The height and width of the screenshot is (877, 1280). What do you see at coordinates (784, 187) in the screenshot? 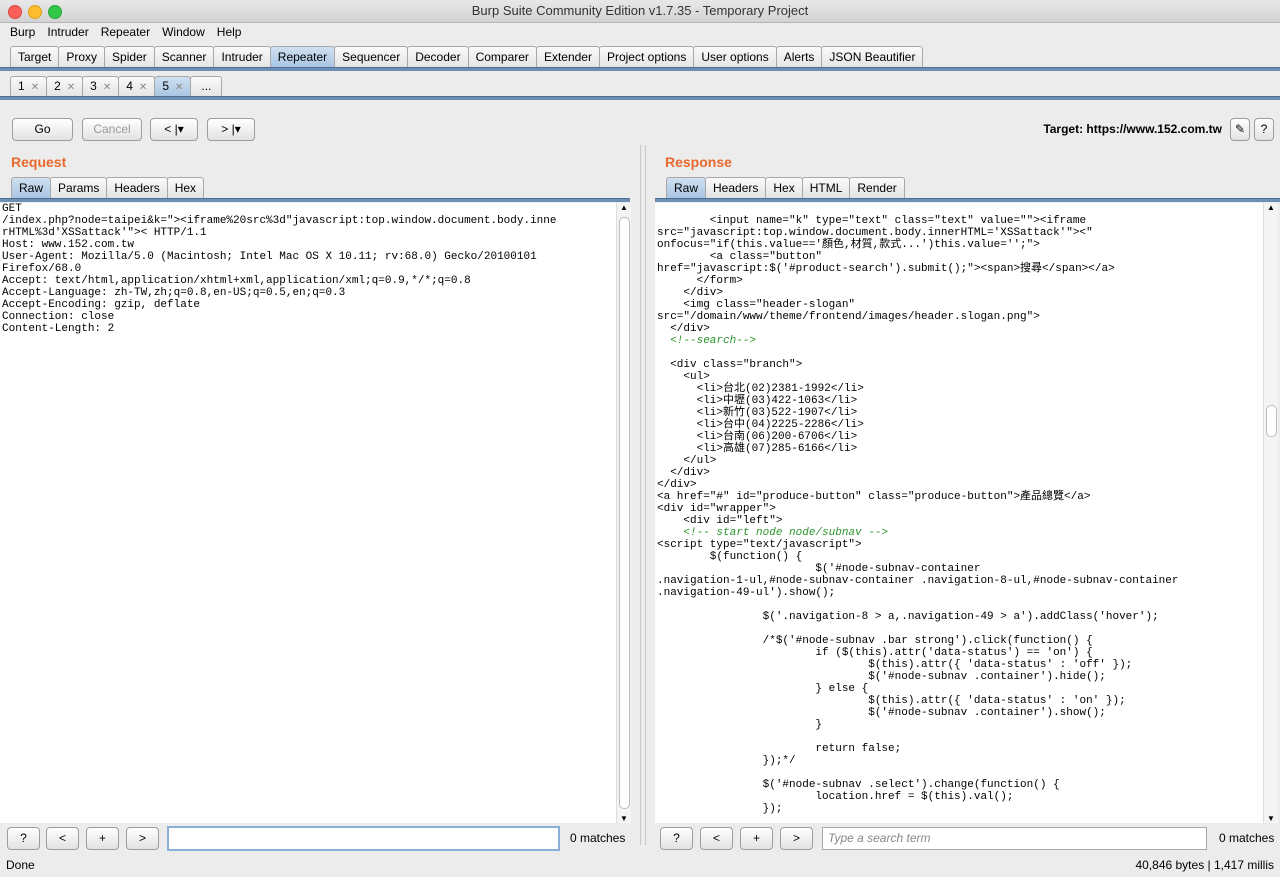
I see `response-tab-hex: Hex` at bounding box center [784, 187].